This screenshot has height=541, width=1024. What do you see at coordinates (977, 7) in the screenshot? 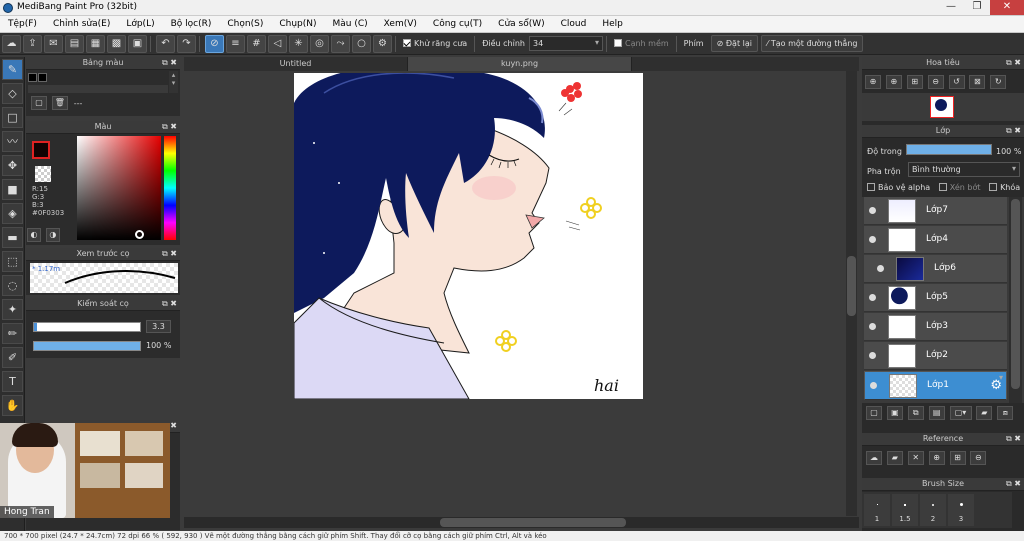
I see `maximize-button: ❐` at bounding box center [977, 7].